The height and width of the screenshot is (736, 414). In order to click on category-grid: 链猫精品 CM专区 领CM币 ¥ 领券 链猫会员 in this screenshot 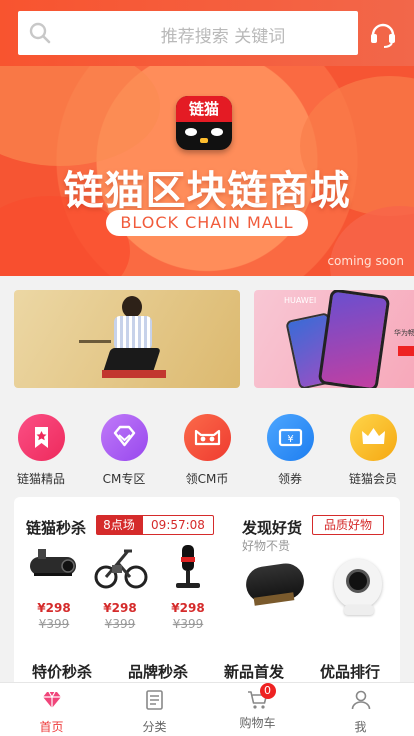, I will do `click(207, 449)`.